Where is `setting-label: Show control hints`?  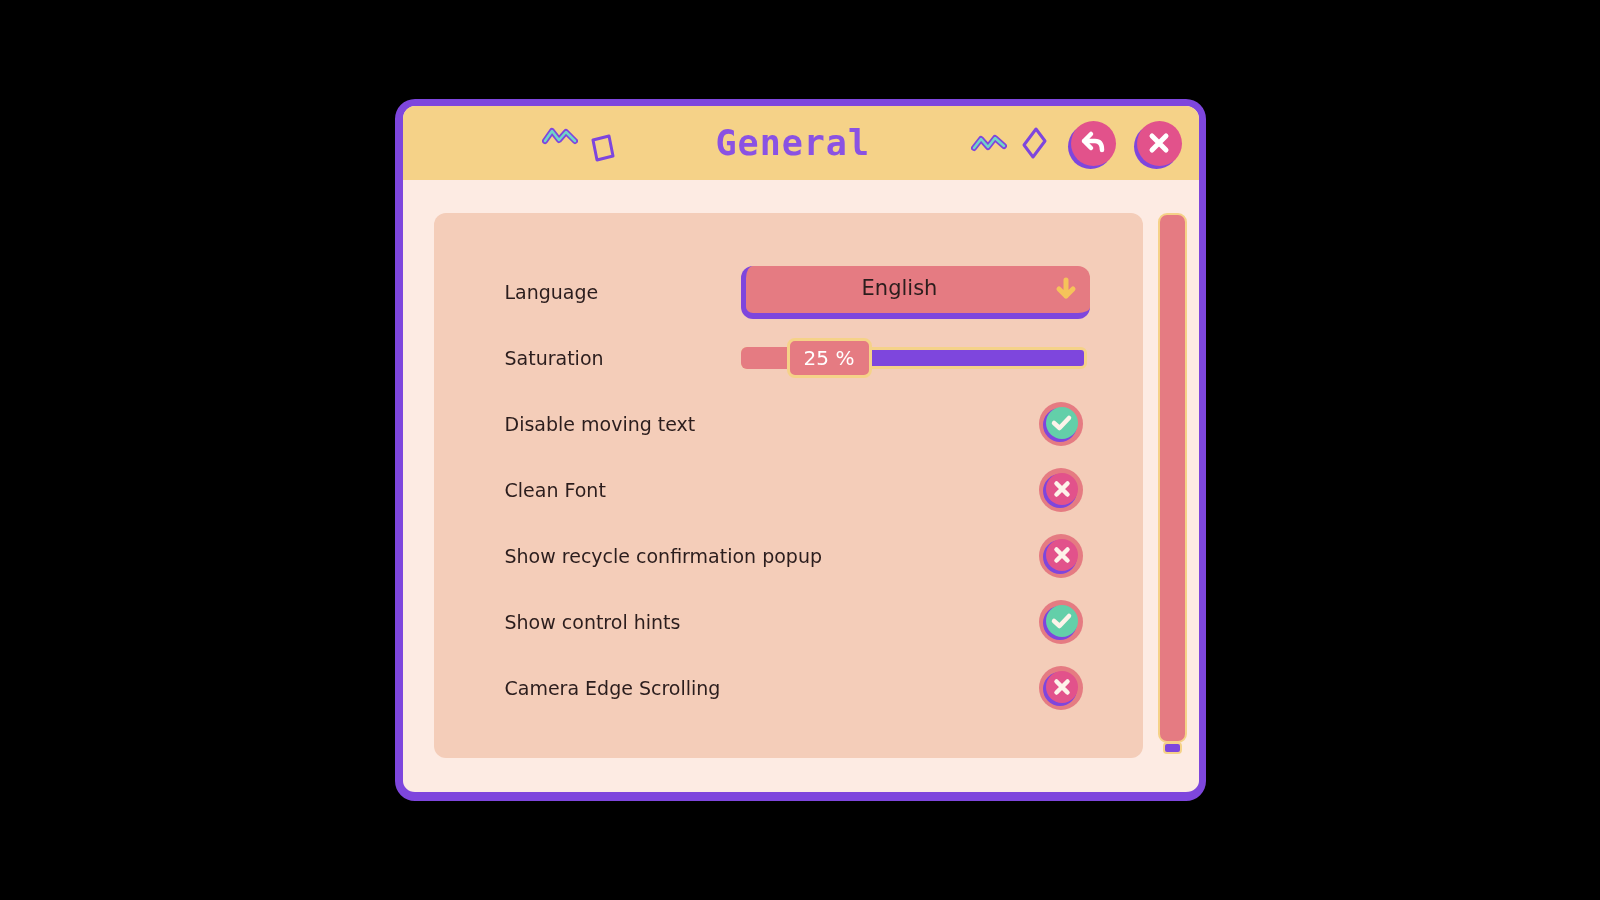 setting-label: Show control hints is located at coordinates (592, 622).